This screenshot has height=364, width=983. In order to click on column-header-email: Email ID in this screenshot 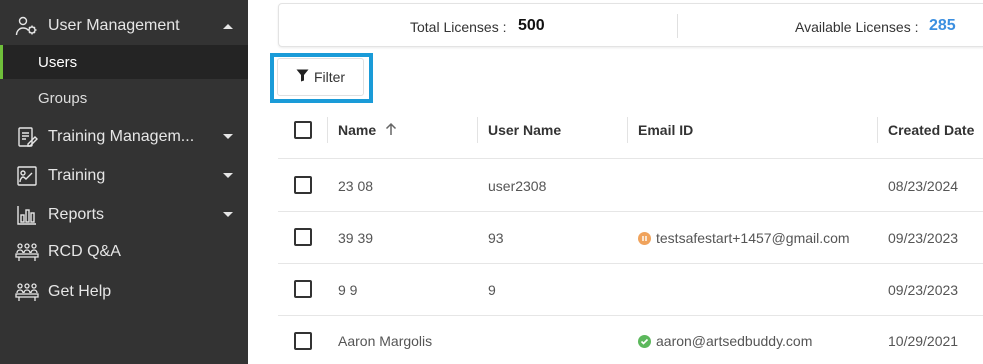, I will do `click(665, 130)`.